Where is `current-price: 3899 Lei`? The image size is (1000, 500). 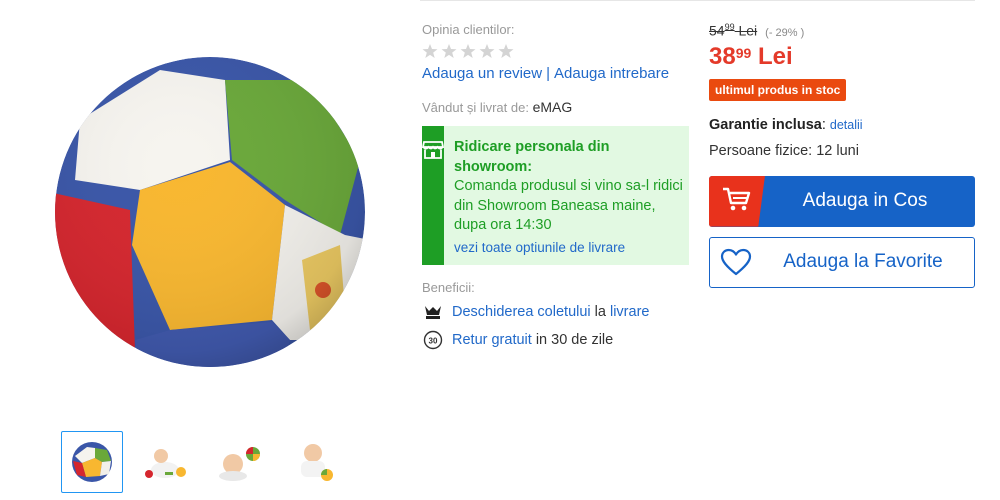 current-price: 3899 Lei is located at coordinates (842, 57).